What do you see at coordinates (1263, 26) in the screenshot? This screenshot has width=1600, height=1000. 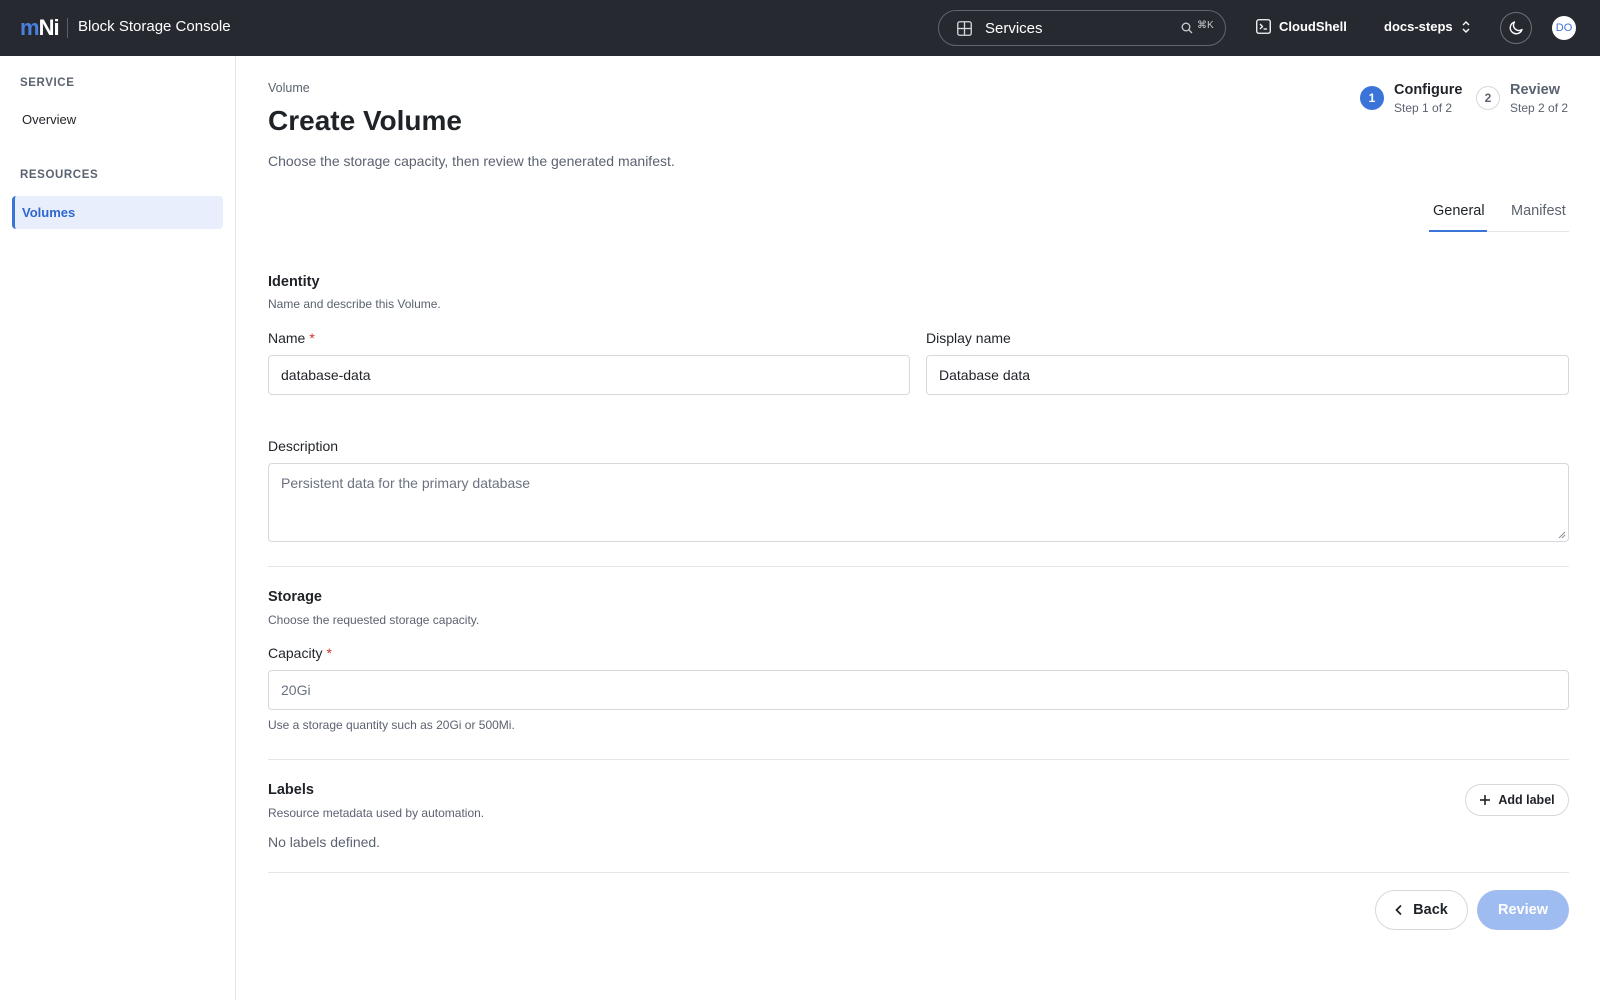 I see `terminal-icon` at bounding box center [1263, 26].